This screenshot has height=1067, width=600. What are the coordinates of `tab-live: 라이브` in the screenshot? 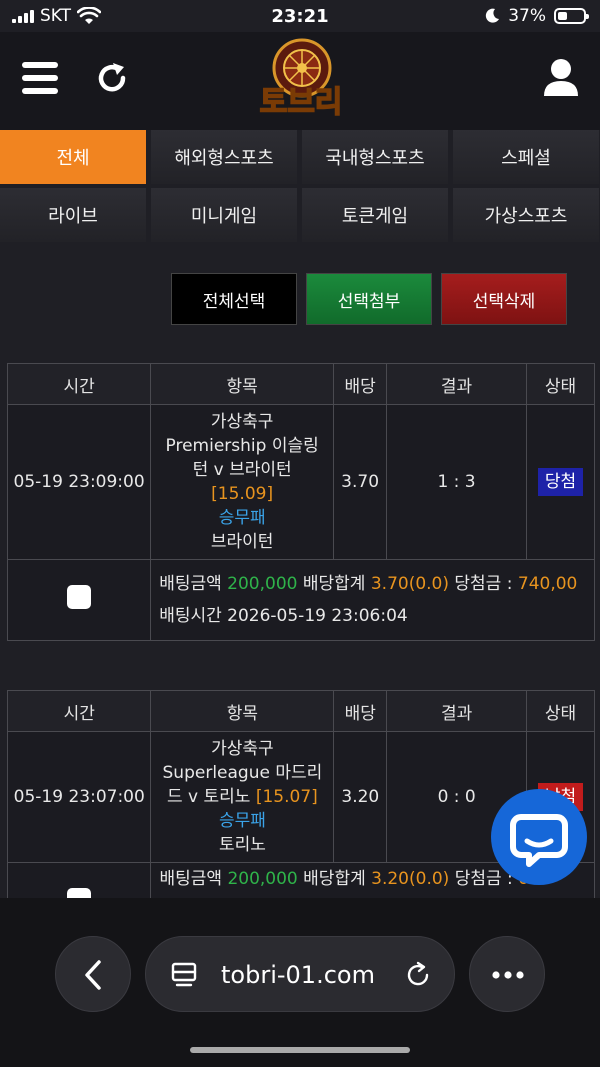 It's located at (73, 215).